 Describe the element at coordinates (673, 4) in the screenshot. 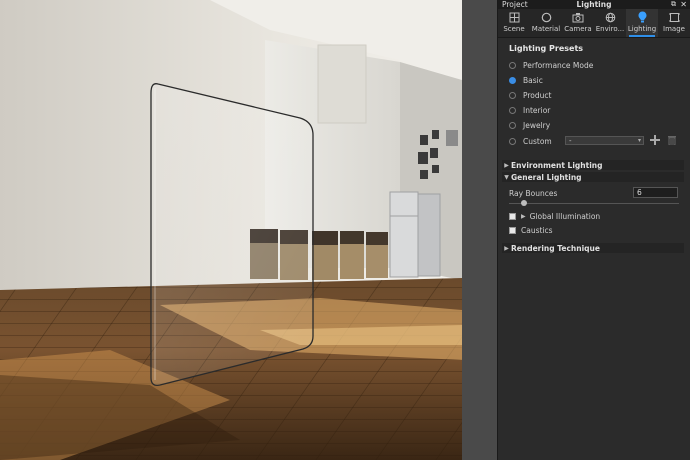

I see `popout-icon: ⧉` at that location.